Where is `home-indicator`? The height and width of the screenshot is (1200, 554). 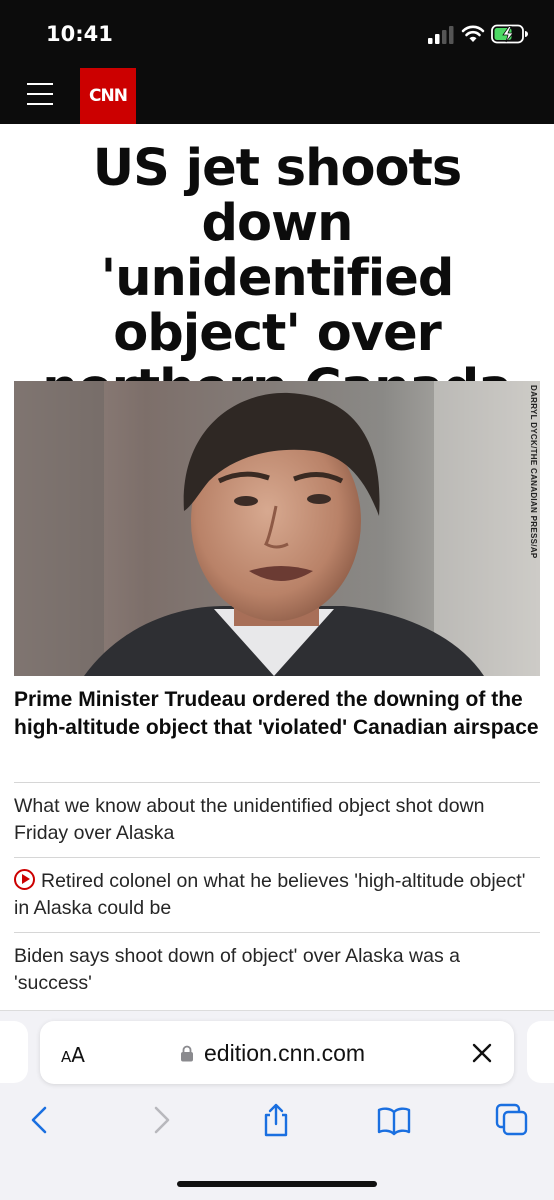 home-indicator is located at coordinates (277, 1184).